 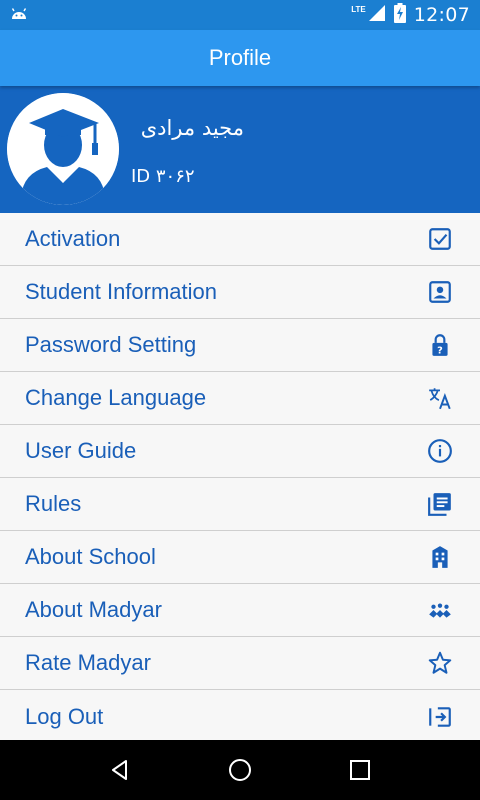 What do you see at coordinates (399, 15) in the screenshot?
I see `battery-charging-icon` at bounding box center [399, 15].